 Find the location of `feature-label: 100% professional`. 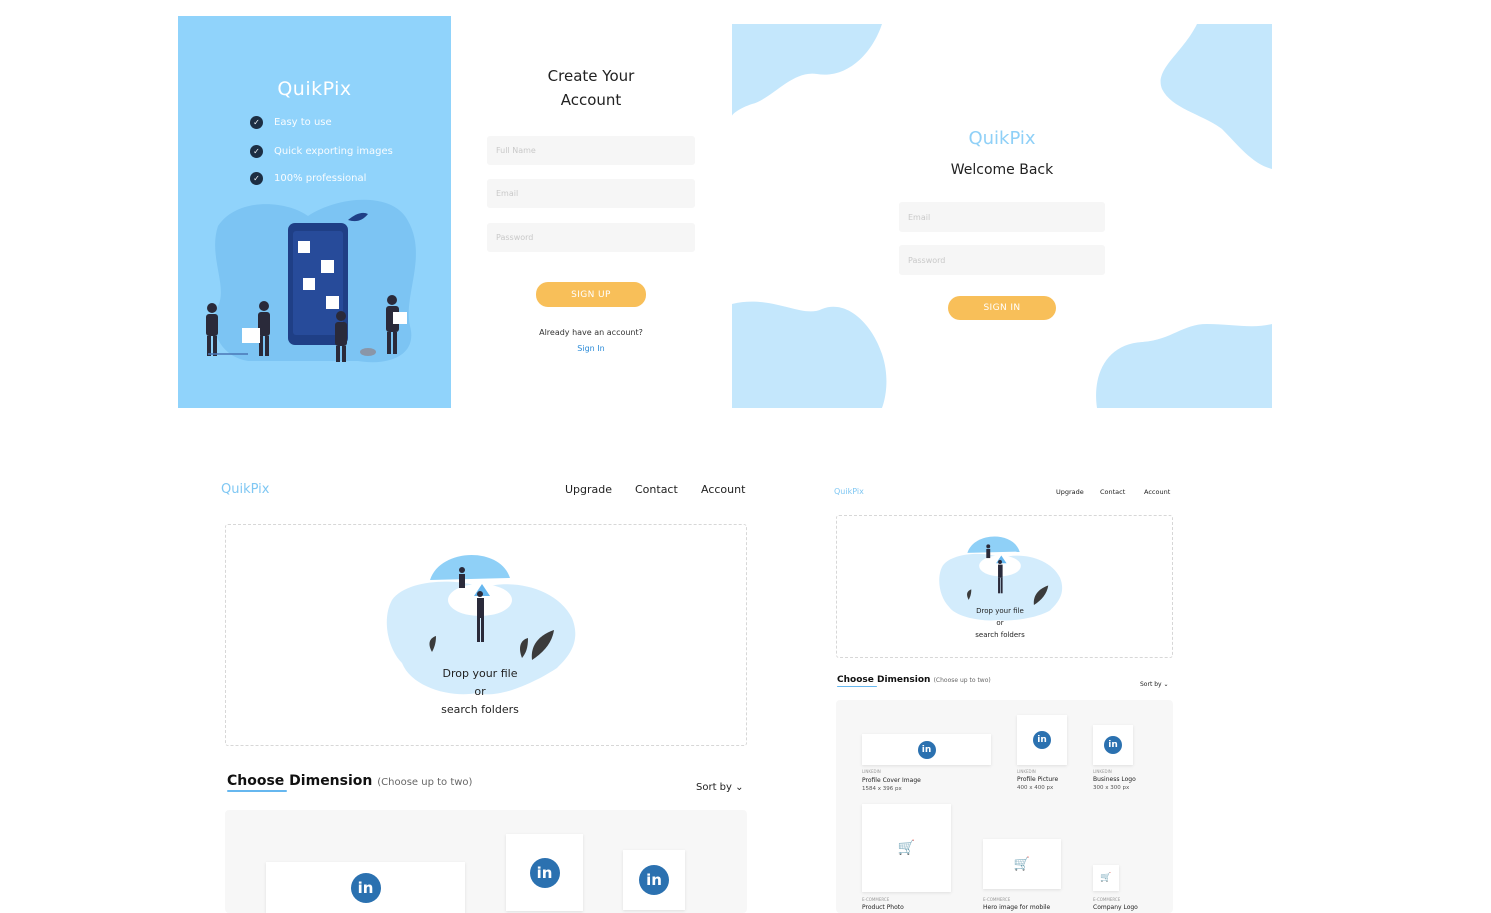

feature-label: 100% professional is located at coordinates (320, 178).